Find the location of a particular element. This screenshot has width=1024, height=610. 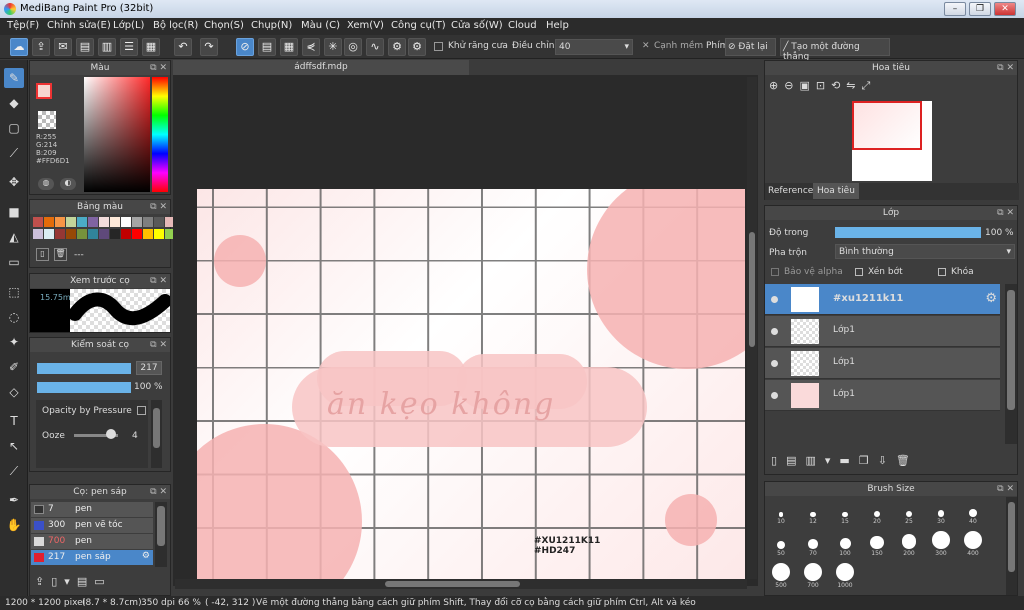

page-icon: ▥ is located at coordinates (107, 47).